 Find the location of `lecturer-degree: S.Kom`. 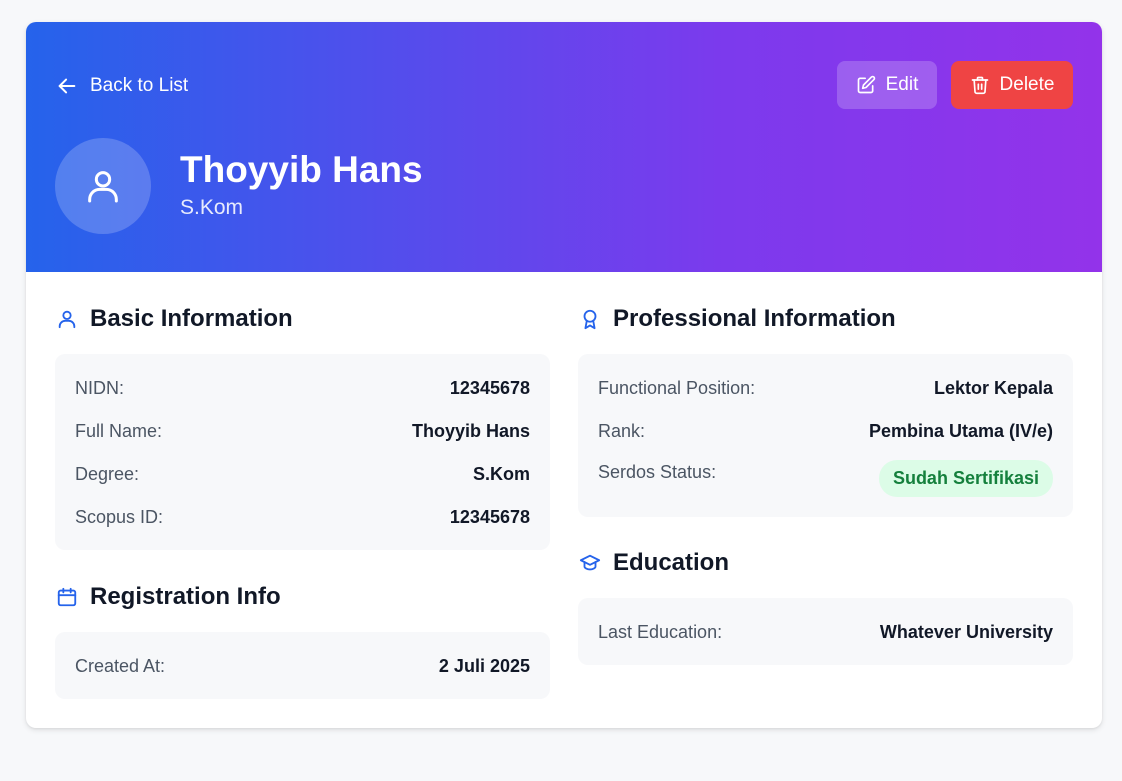

lecturer-degree: S.Kom is located at coordinates (212, 207).